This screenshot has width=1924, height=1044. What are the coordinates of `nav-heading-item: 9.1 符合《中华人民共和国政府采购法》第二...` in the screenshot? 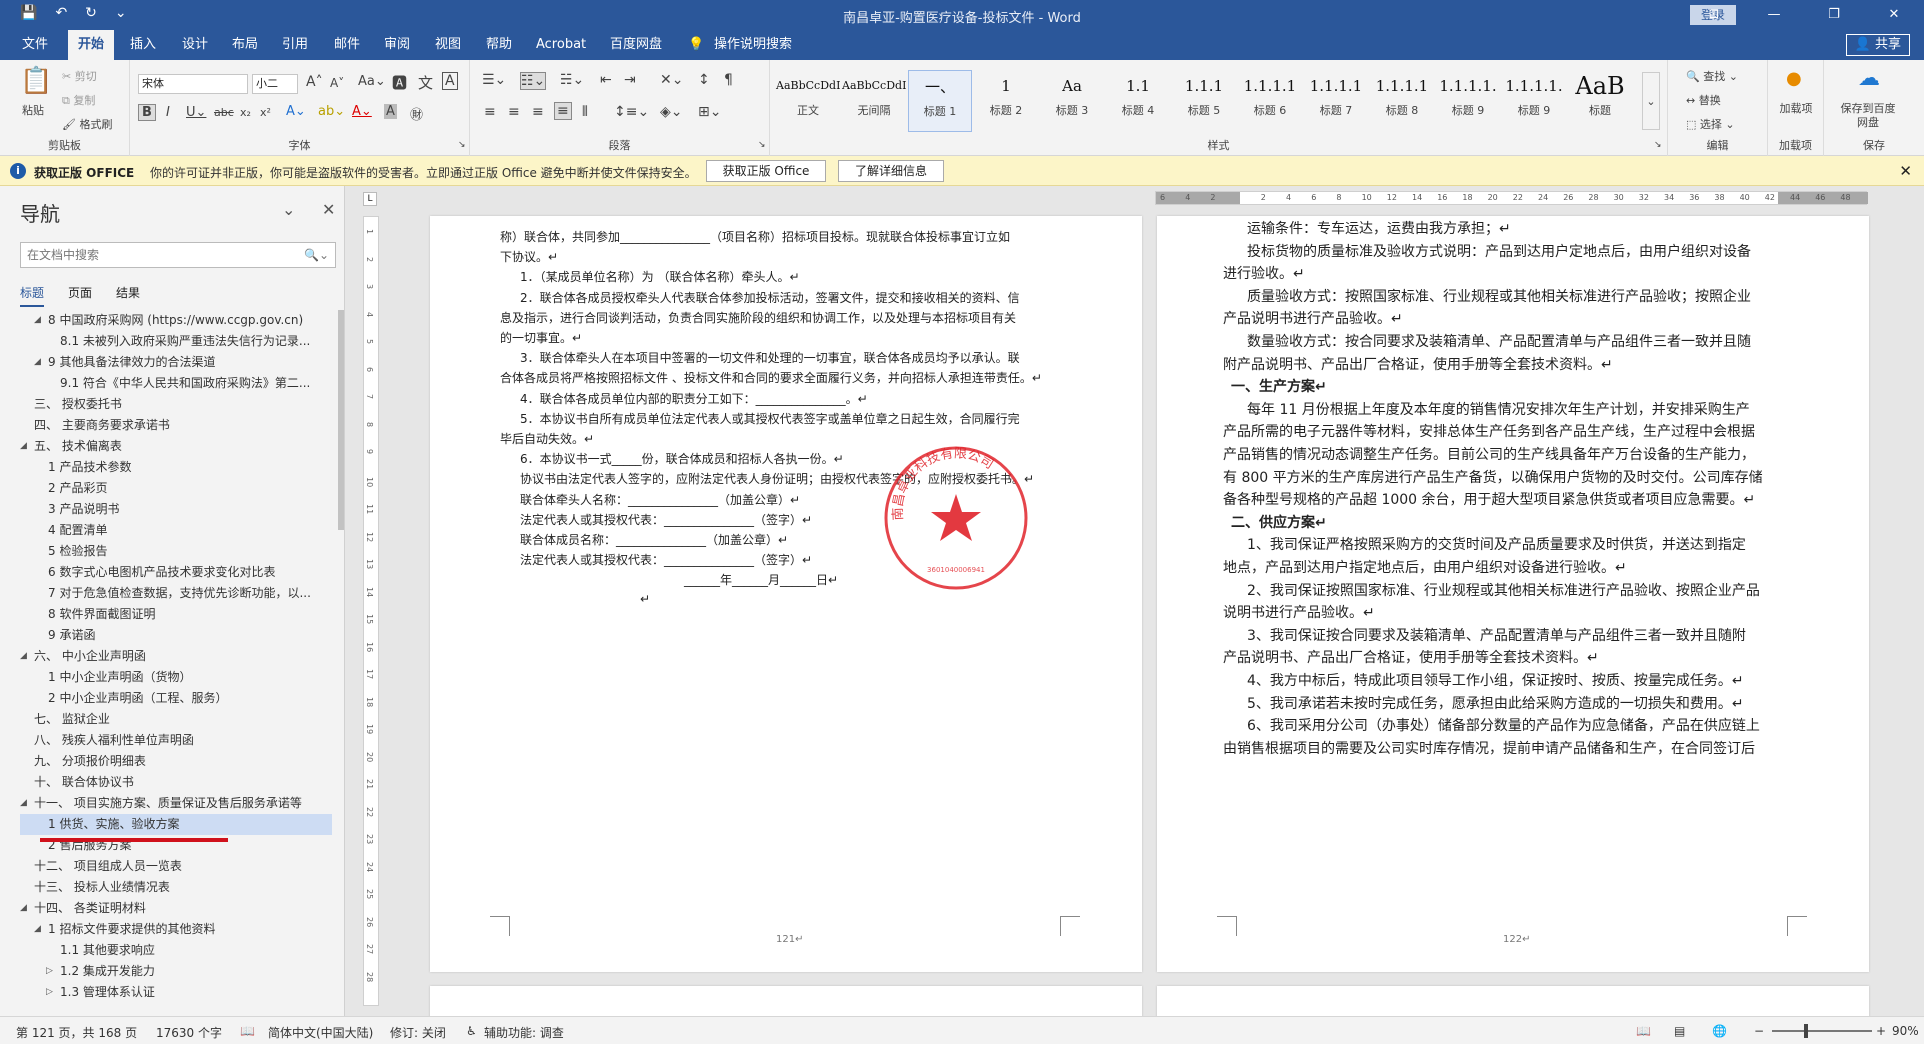 It's located at (176, 383).